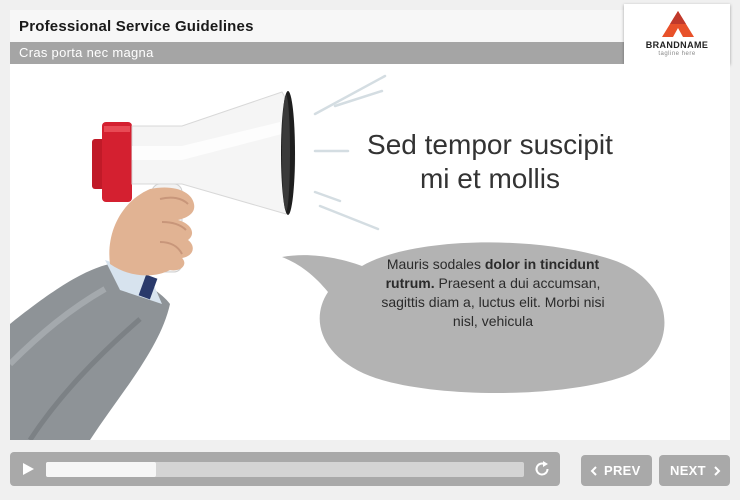  Describe the element at coordinates (101, 469) in the screenshot. I see `progress-fill` at that location.